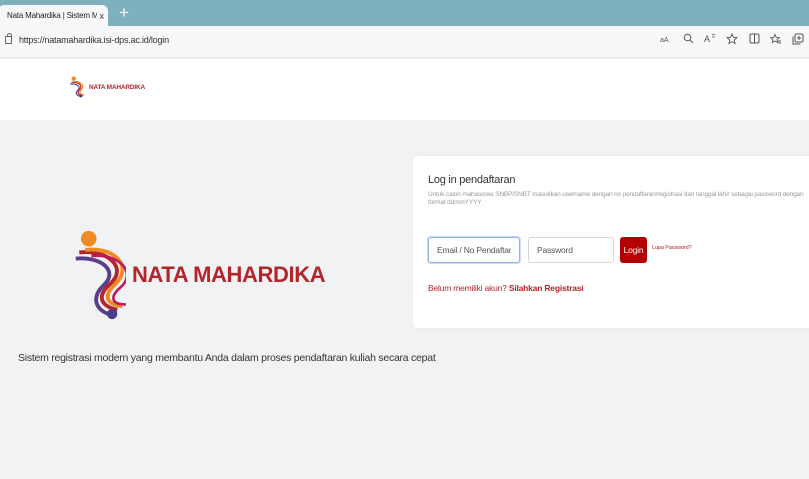  I want to click on read-aloud-icon: A, so click(710, 41).